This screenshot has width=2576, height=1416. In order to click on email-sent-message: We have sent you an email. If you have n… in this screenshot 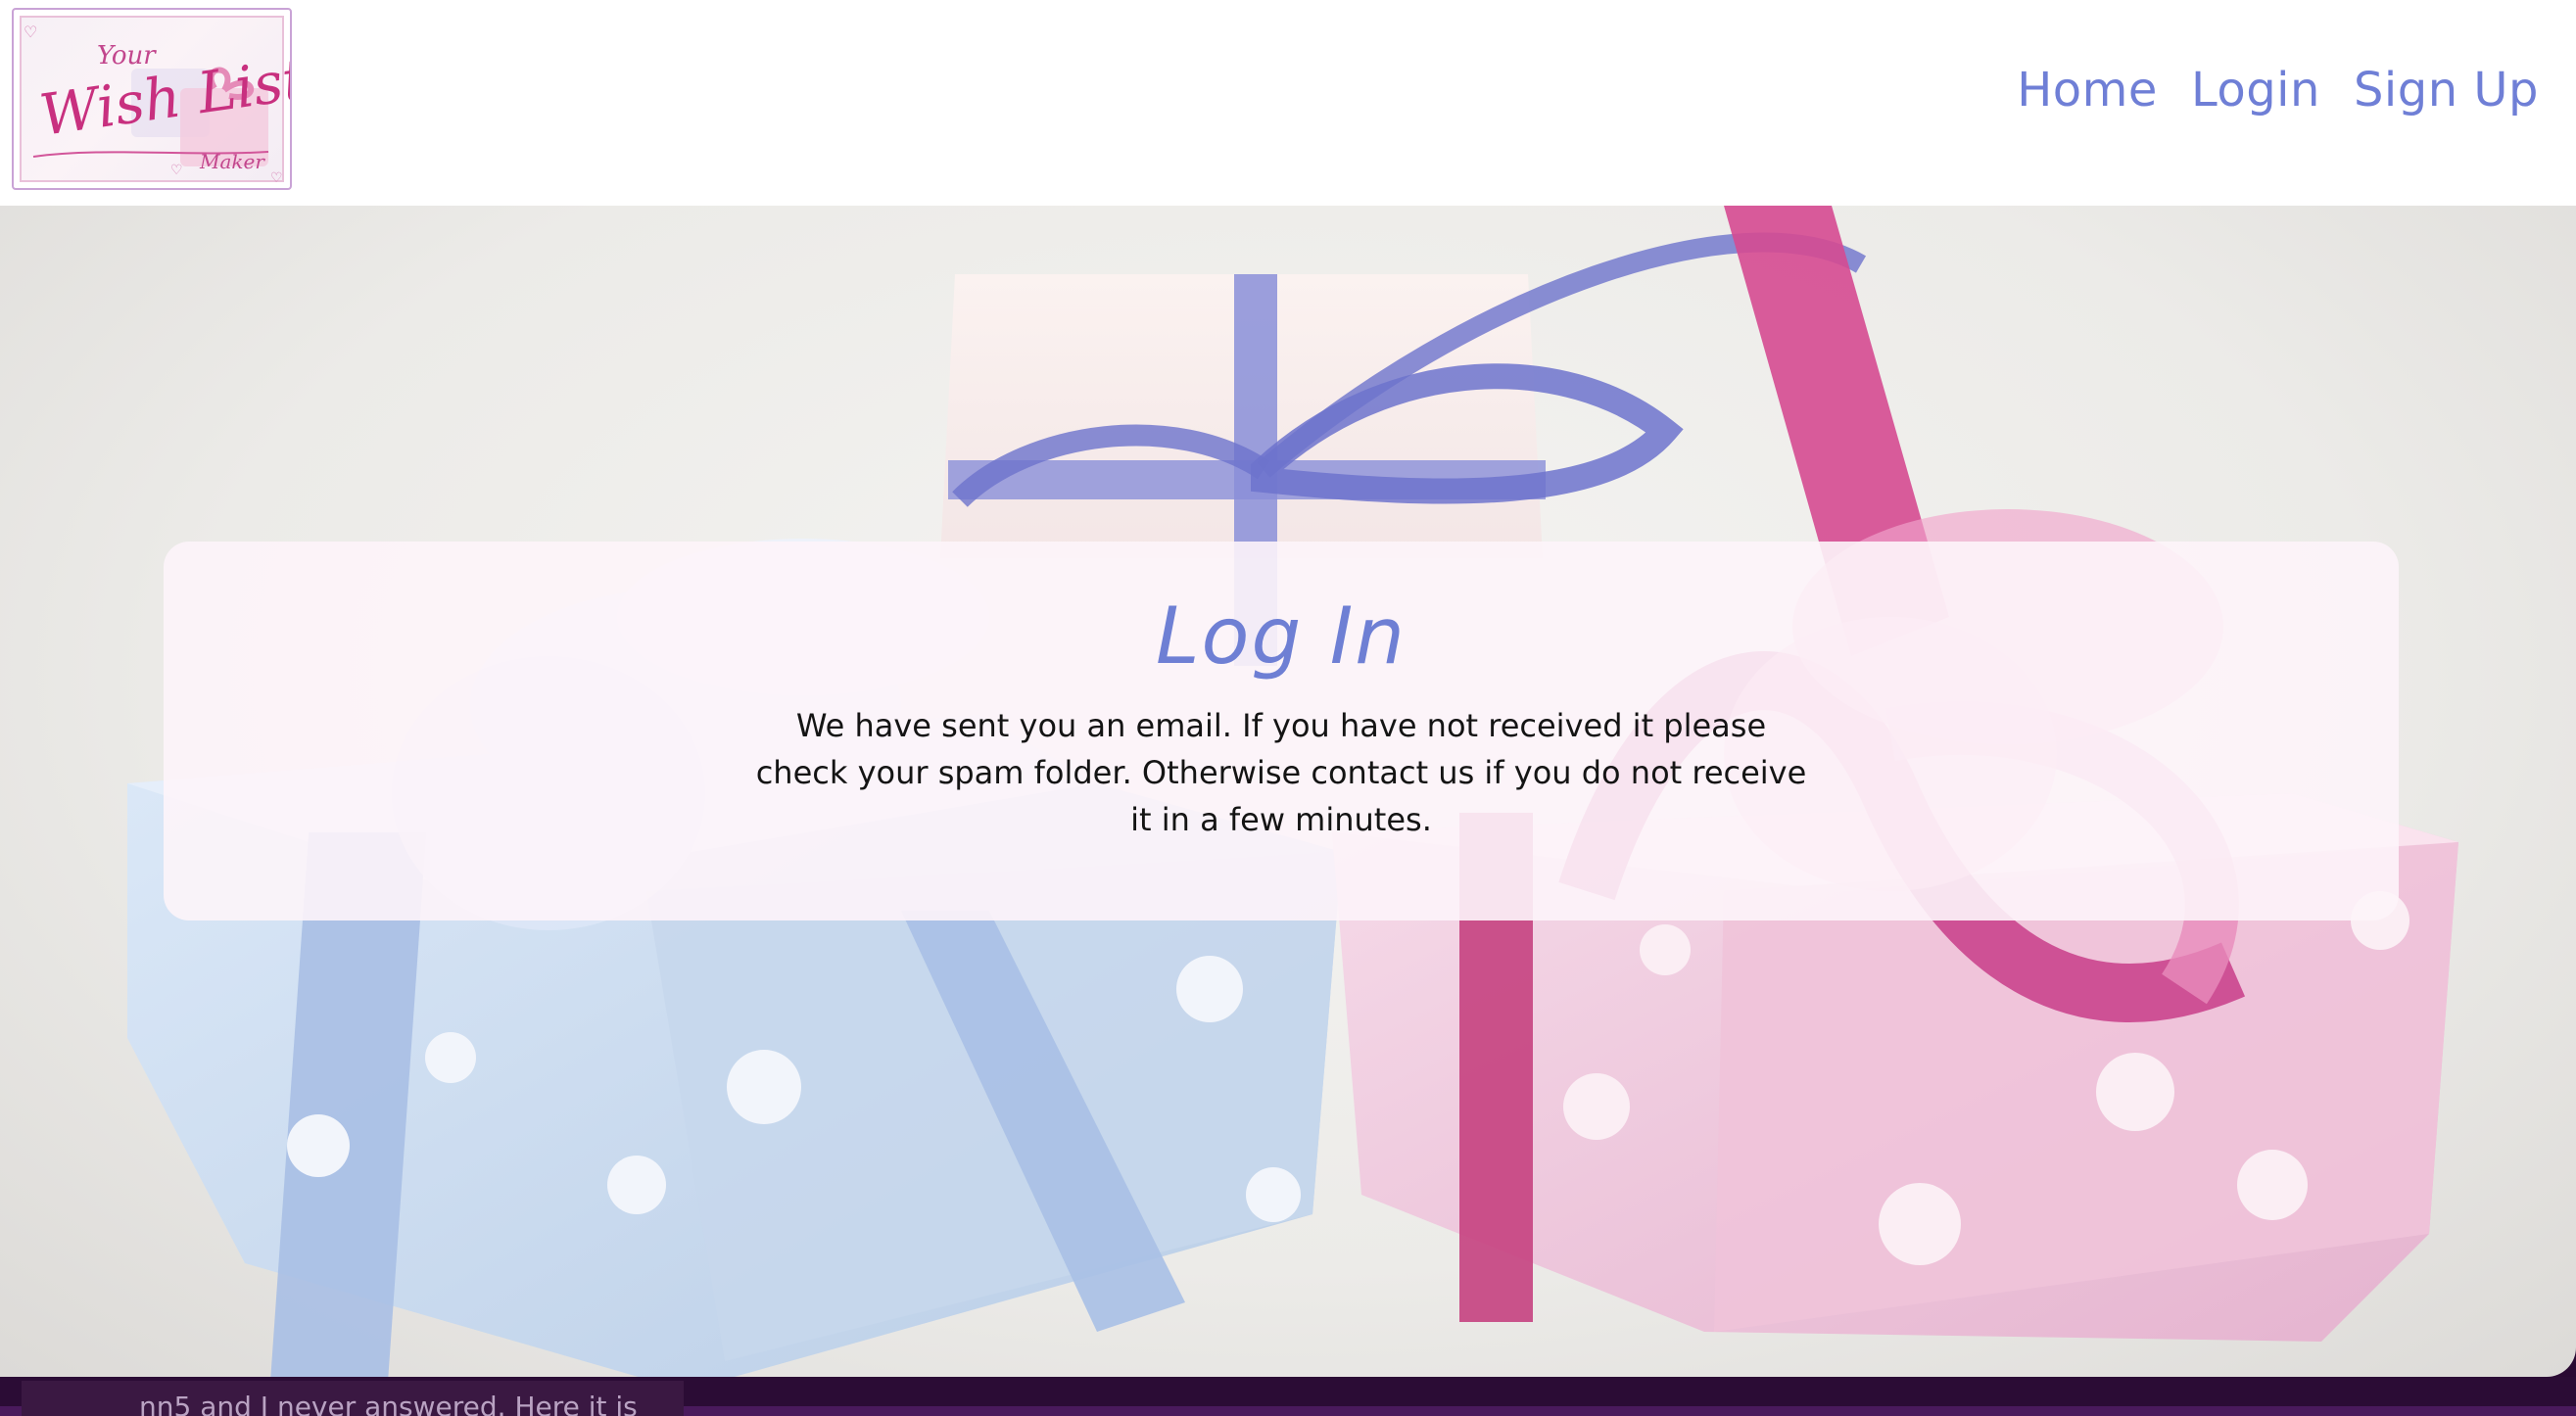, I will do `click(1281, 772)`.